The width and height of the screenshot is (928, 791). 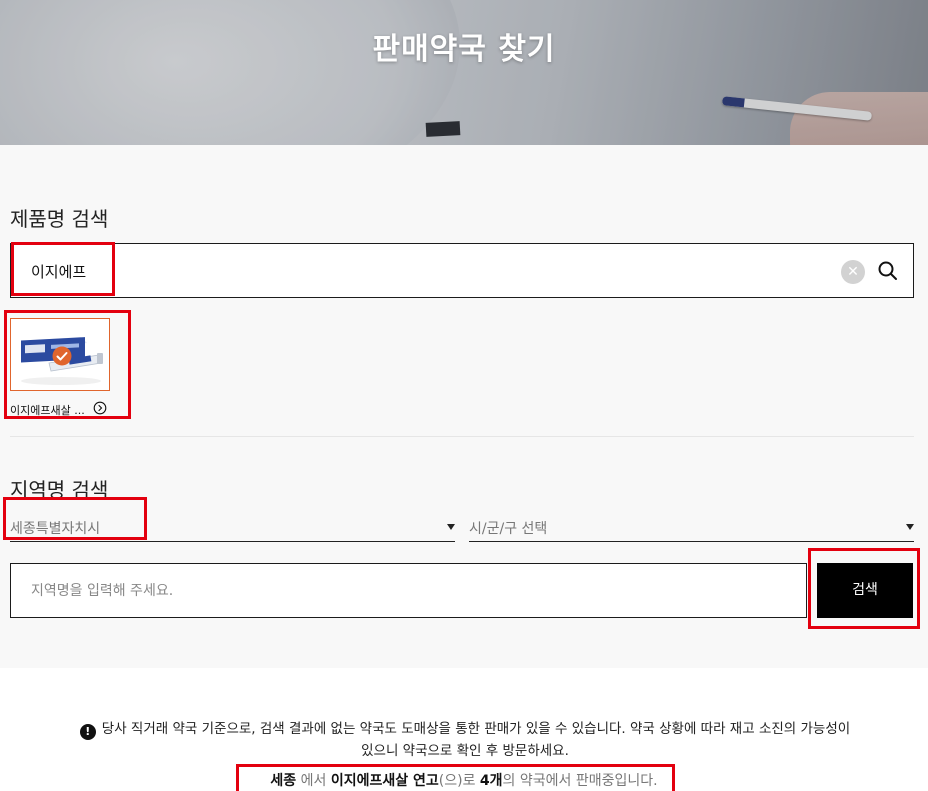 What do you see at coordinates (100, 408) in the screenshot?
I see `chevron-right-circle-icon` at bounding box center [100, 408].